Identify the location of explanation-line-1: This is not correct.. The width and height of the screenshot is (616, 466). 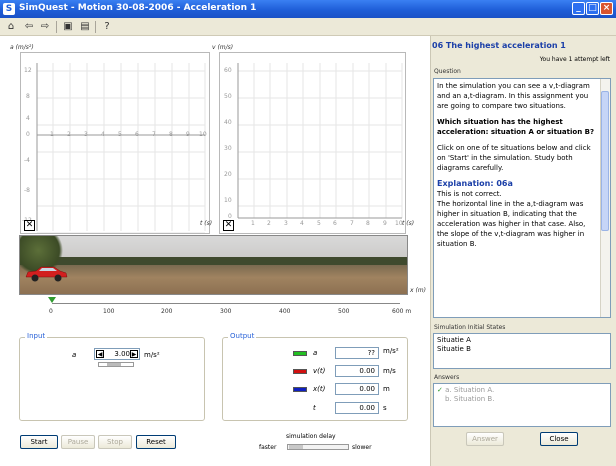
(469, 194).